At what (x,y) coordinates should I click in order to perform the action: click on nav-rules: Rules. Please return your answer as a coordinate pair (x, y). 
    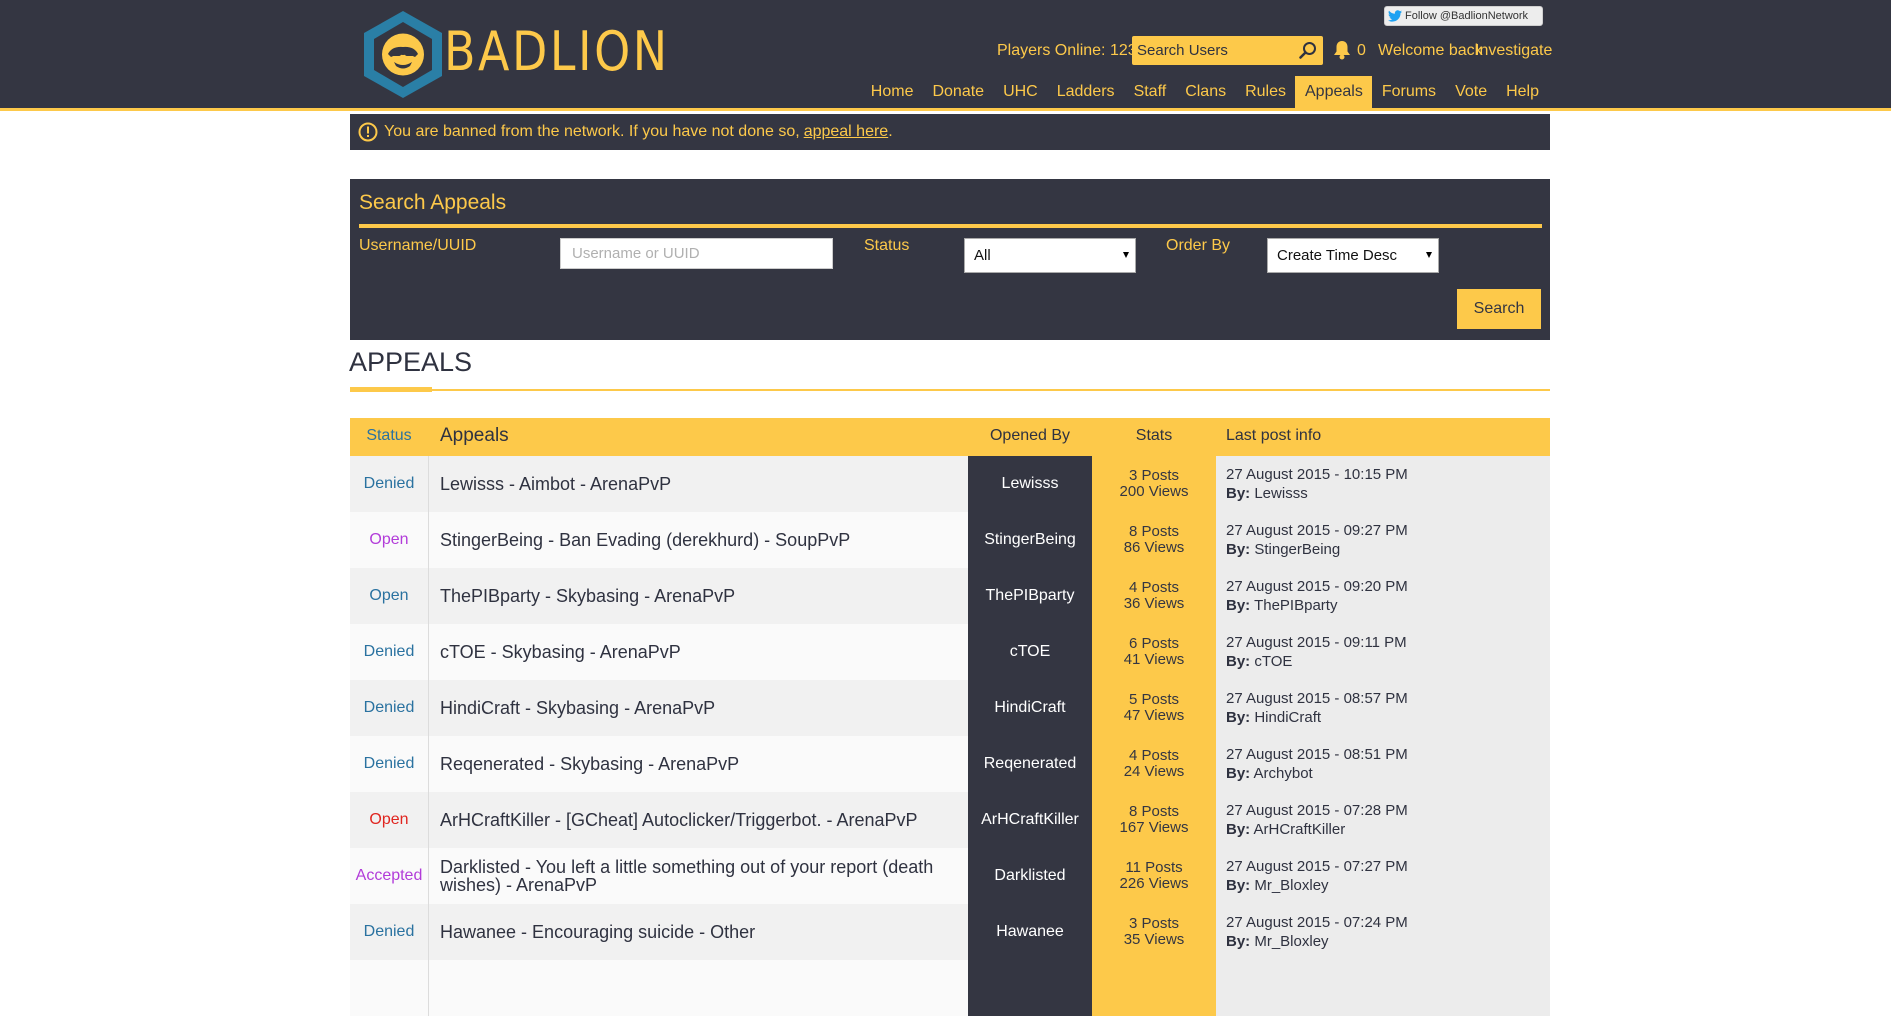
    Looking at the image, I should click on (1265, 93).